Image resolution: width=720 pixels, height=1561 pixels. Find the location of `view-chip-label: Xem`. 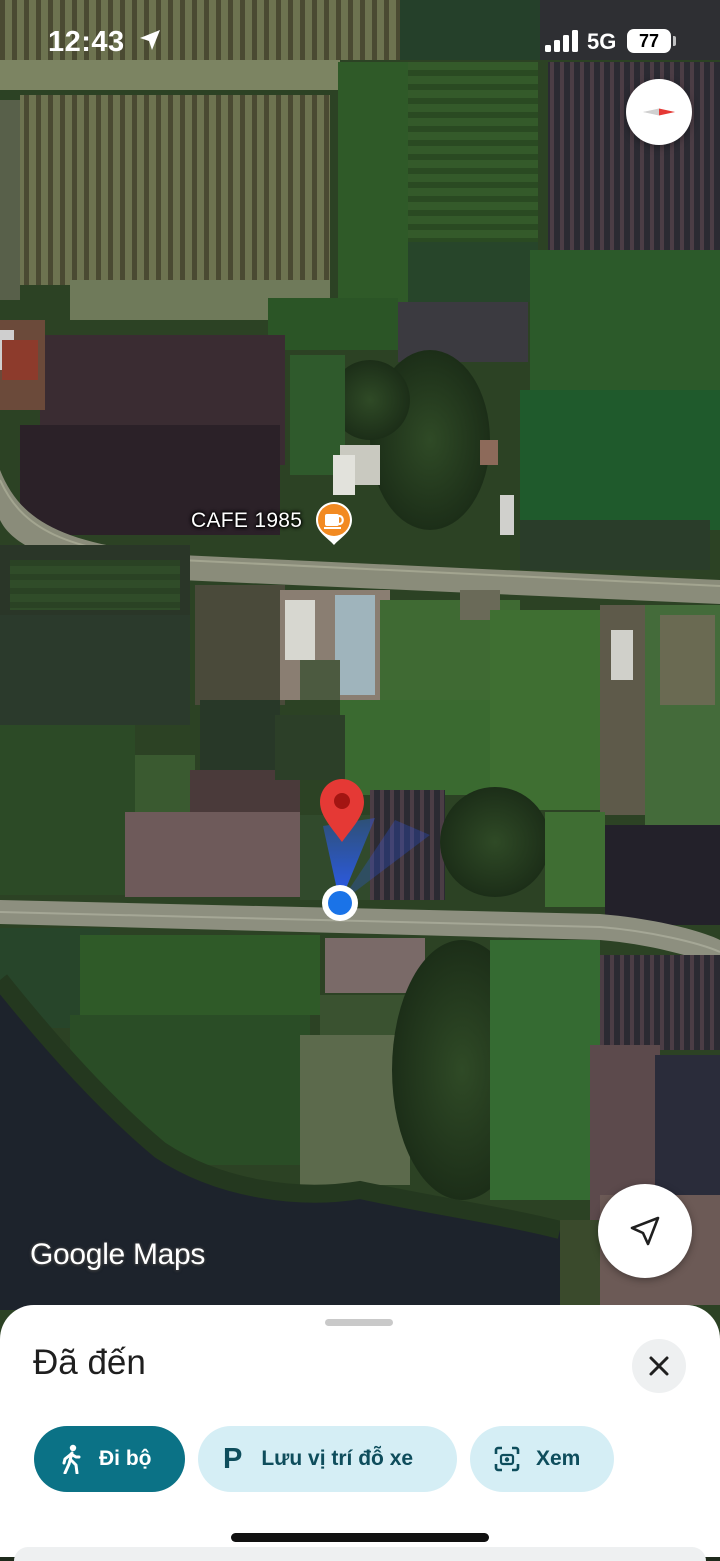

view-chip-label: Xem is located at coordinates (558, 1458).